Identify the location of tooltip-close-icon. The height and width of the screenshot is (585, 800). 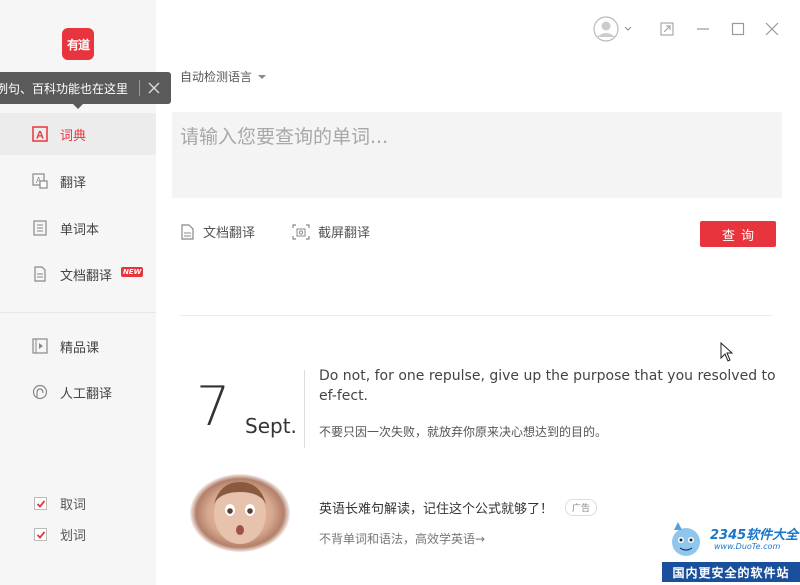
(154, 88).